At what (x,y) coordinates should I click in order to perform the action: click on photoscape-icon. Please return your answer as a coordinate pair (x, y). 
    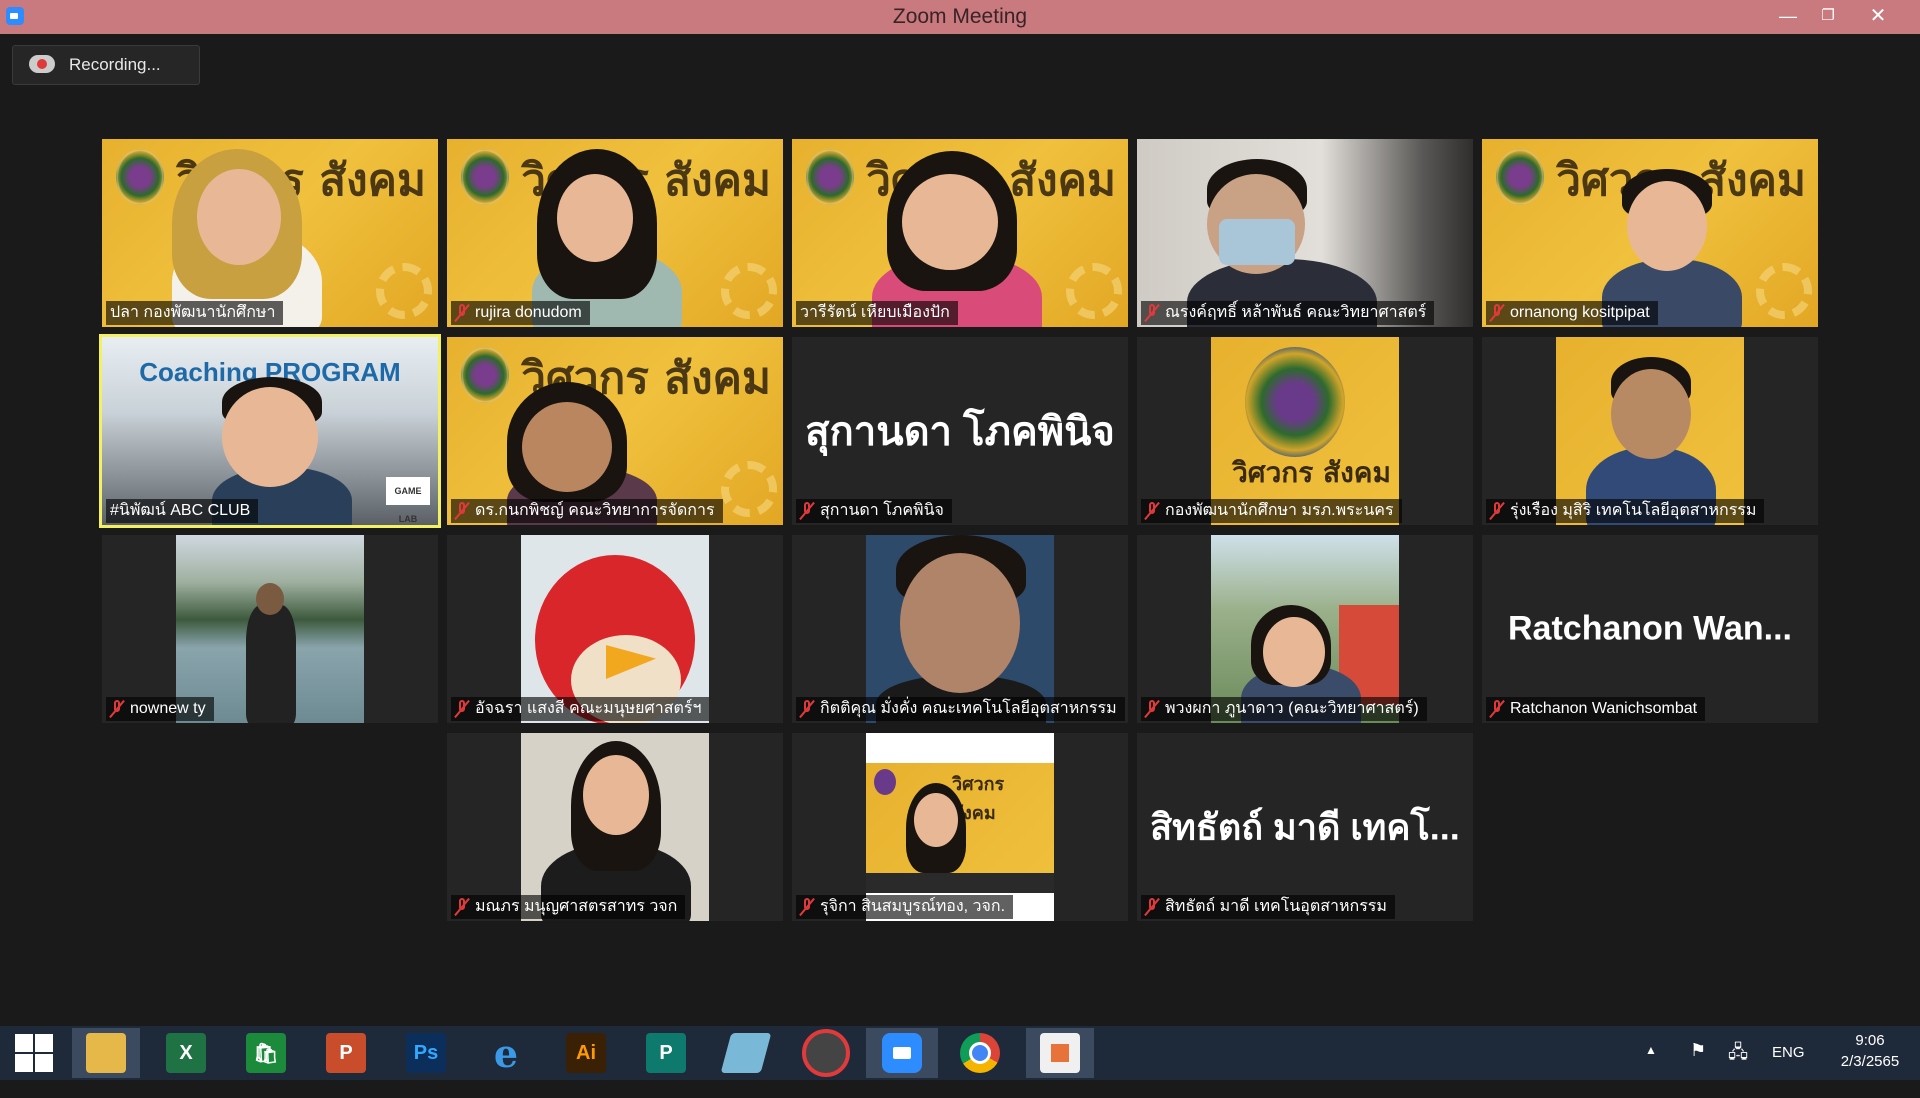
    Looking at the image, I should click on (826, 1053).